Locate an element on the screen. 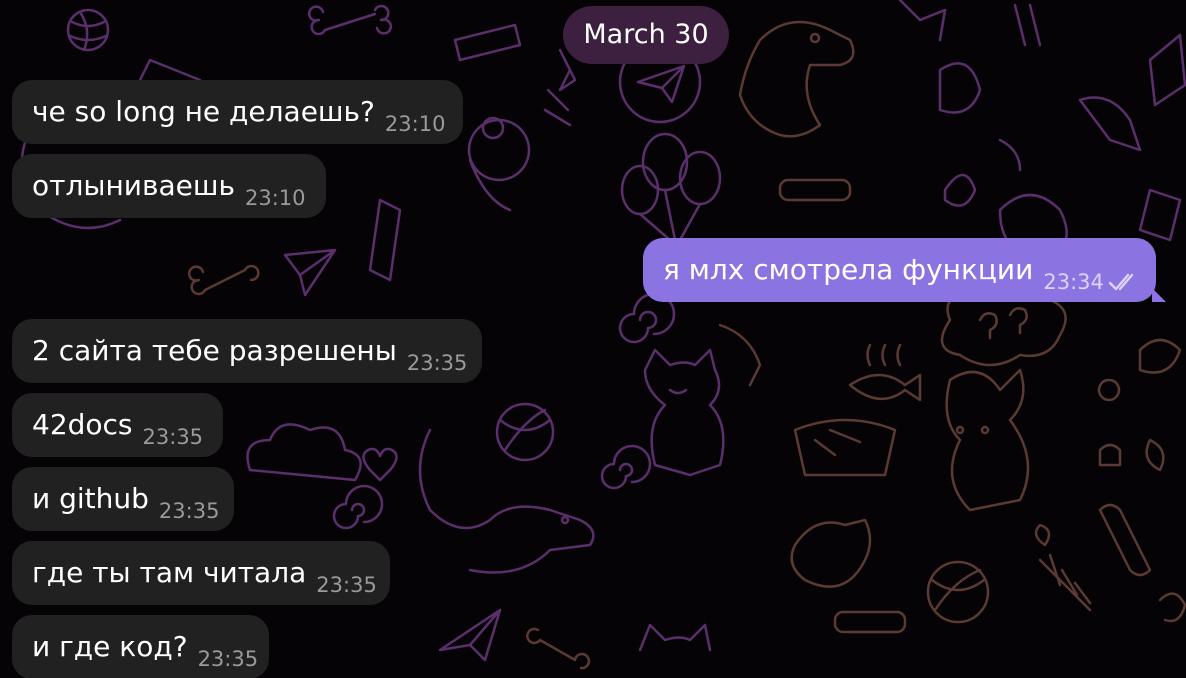 This screenshot has height=678, width=1186. message-text: 2 сайта тебе разрешены is located at coordinates (214, 350).